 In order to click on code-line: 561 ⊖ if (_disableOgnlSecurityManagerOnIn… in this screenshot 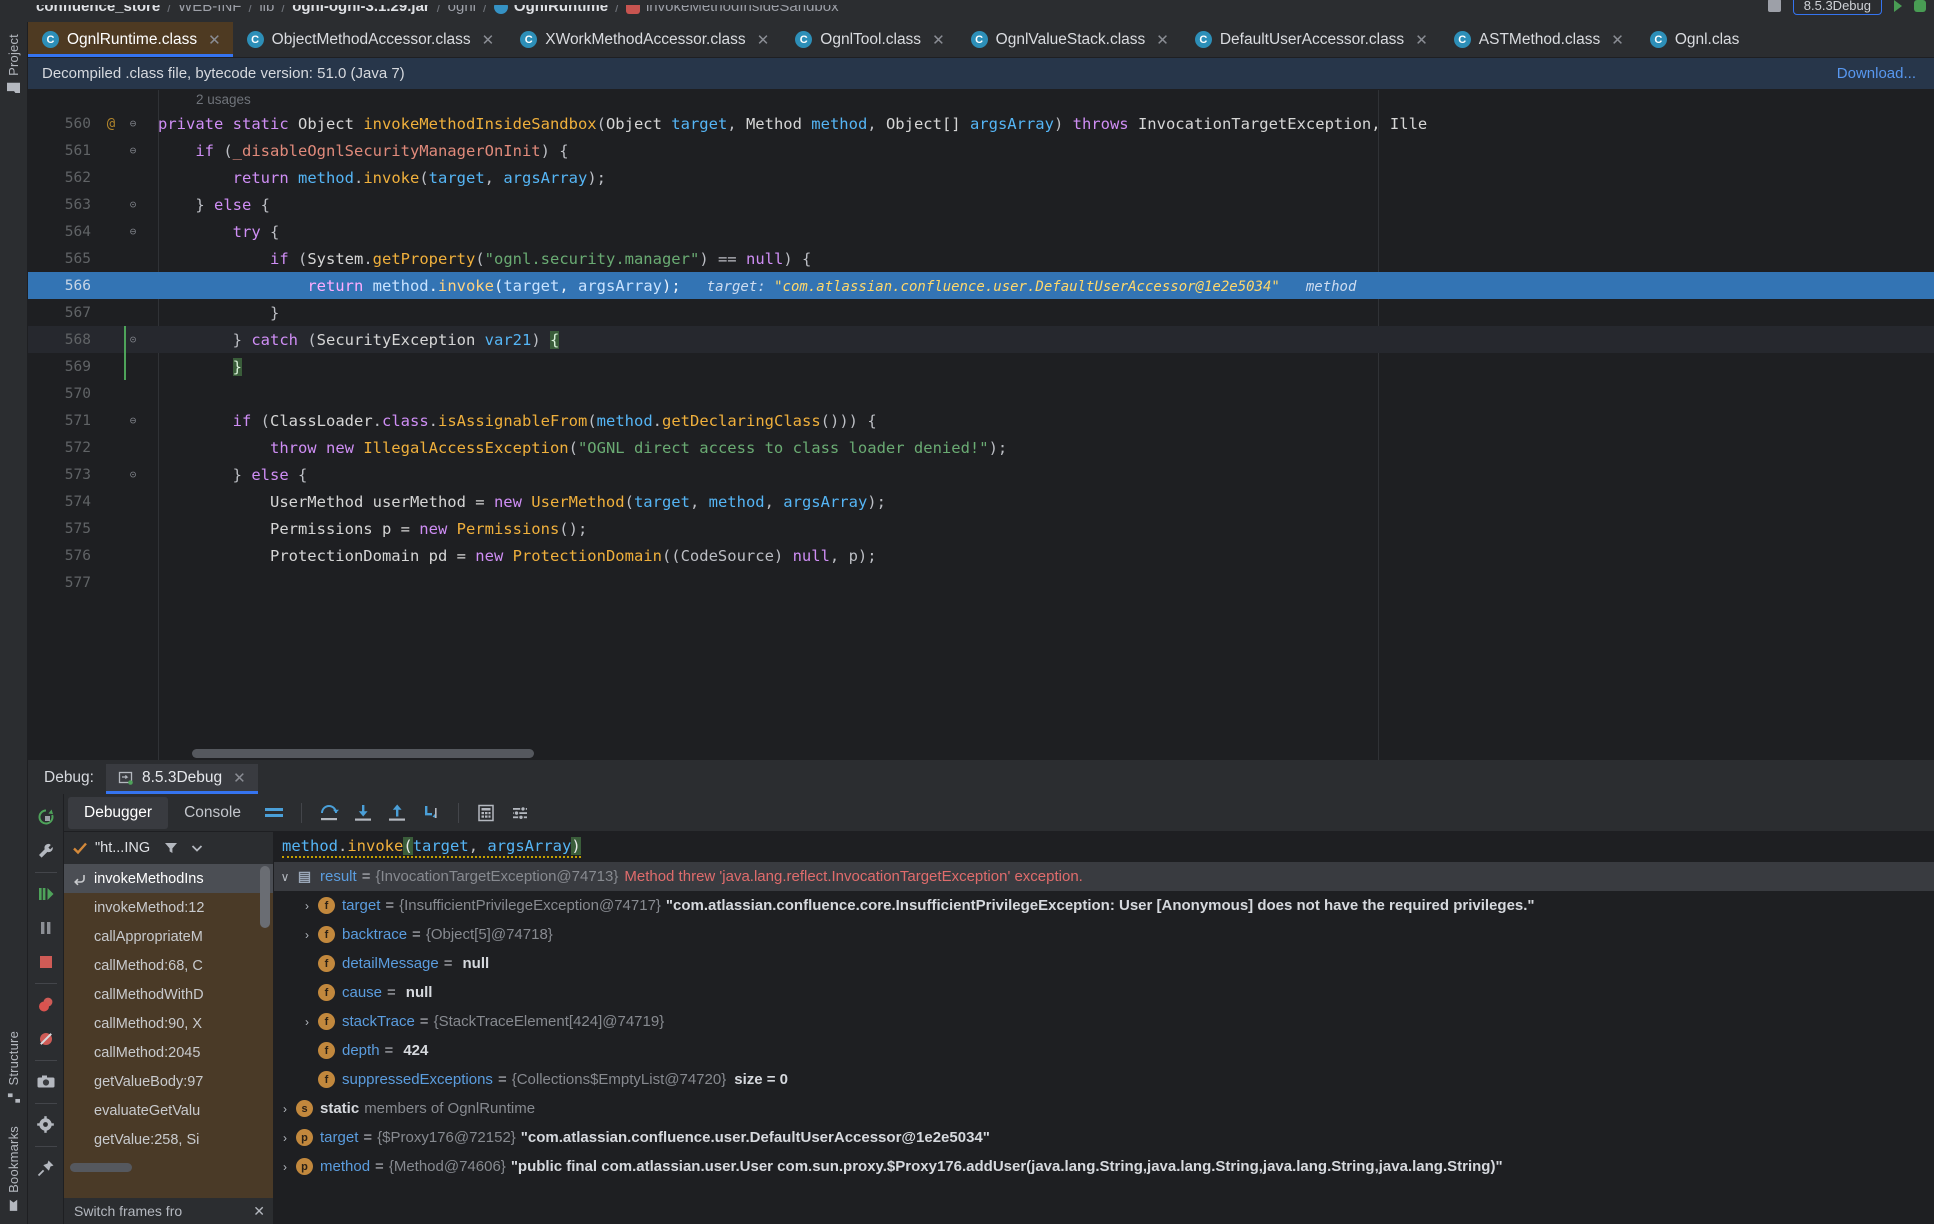, I will do `click(981, 150)`.